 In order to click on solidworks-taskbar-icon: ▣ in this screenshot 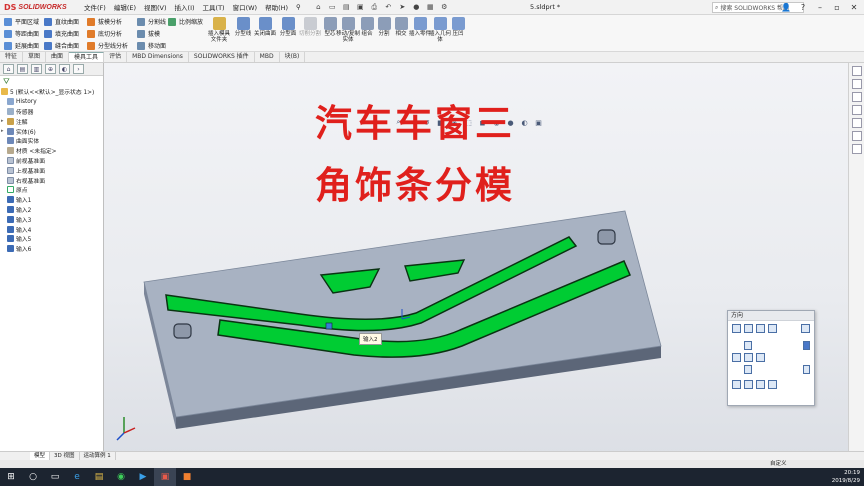, I will do `click(165, 477)`.